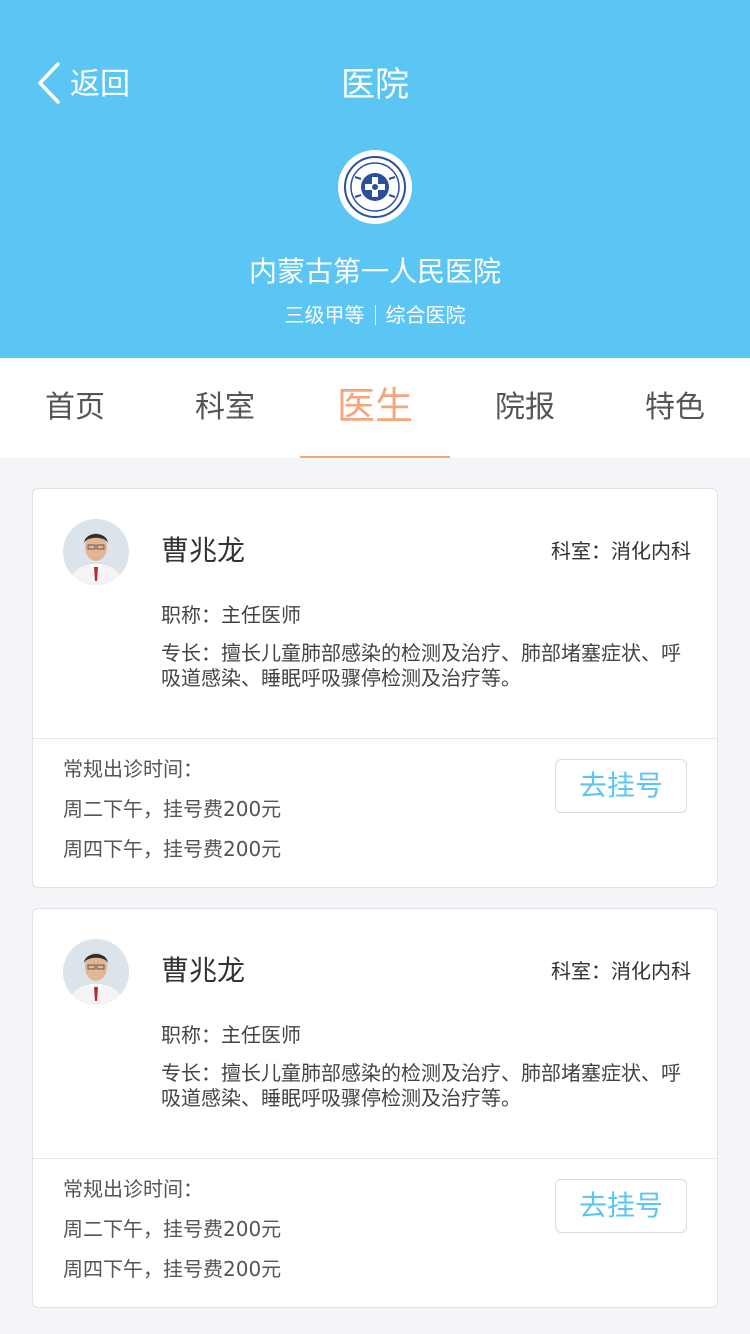 The width and height of the screenshot is (750, 1334). What do you see at coordinates (425, 315) in the screenshot?
I see `hospital-type-tag: 综合医院` at bounding box center [425, 315].